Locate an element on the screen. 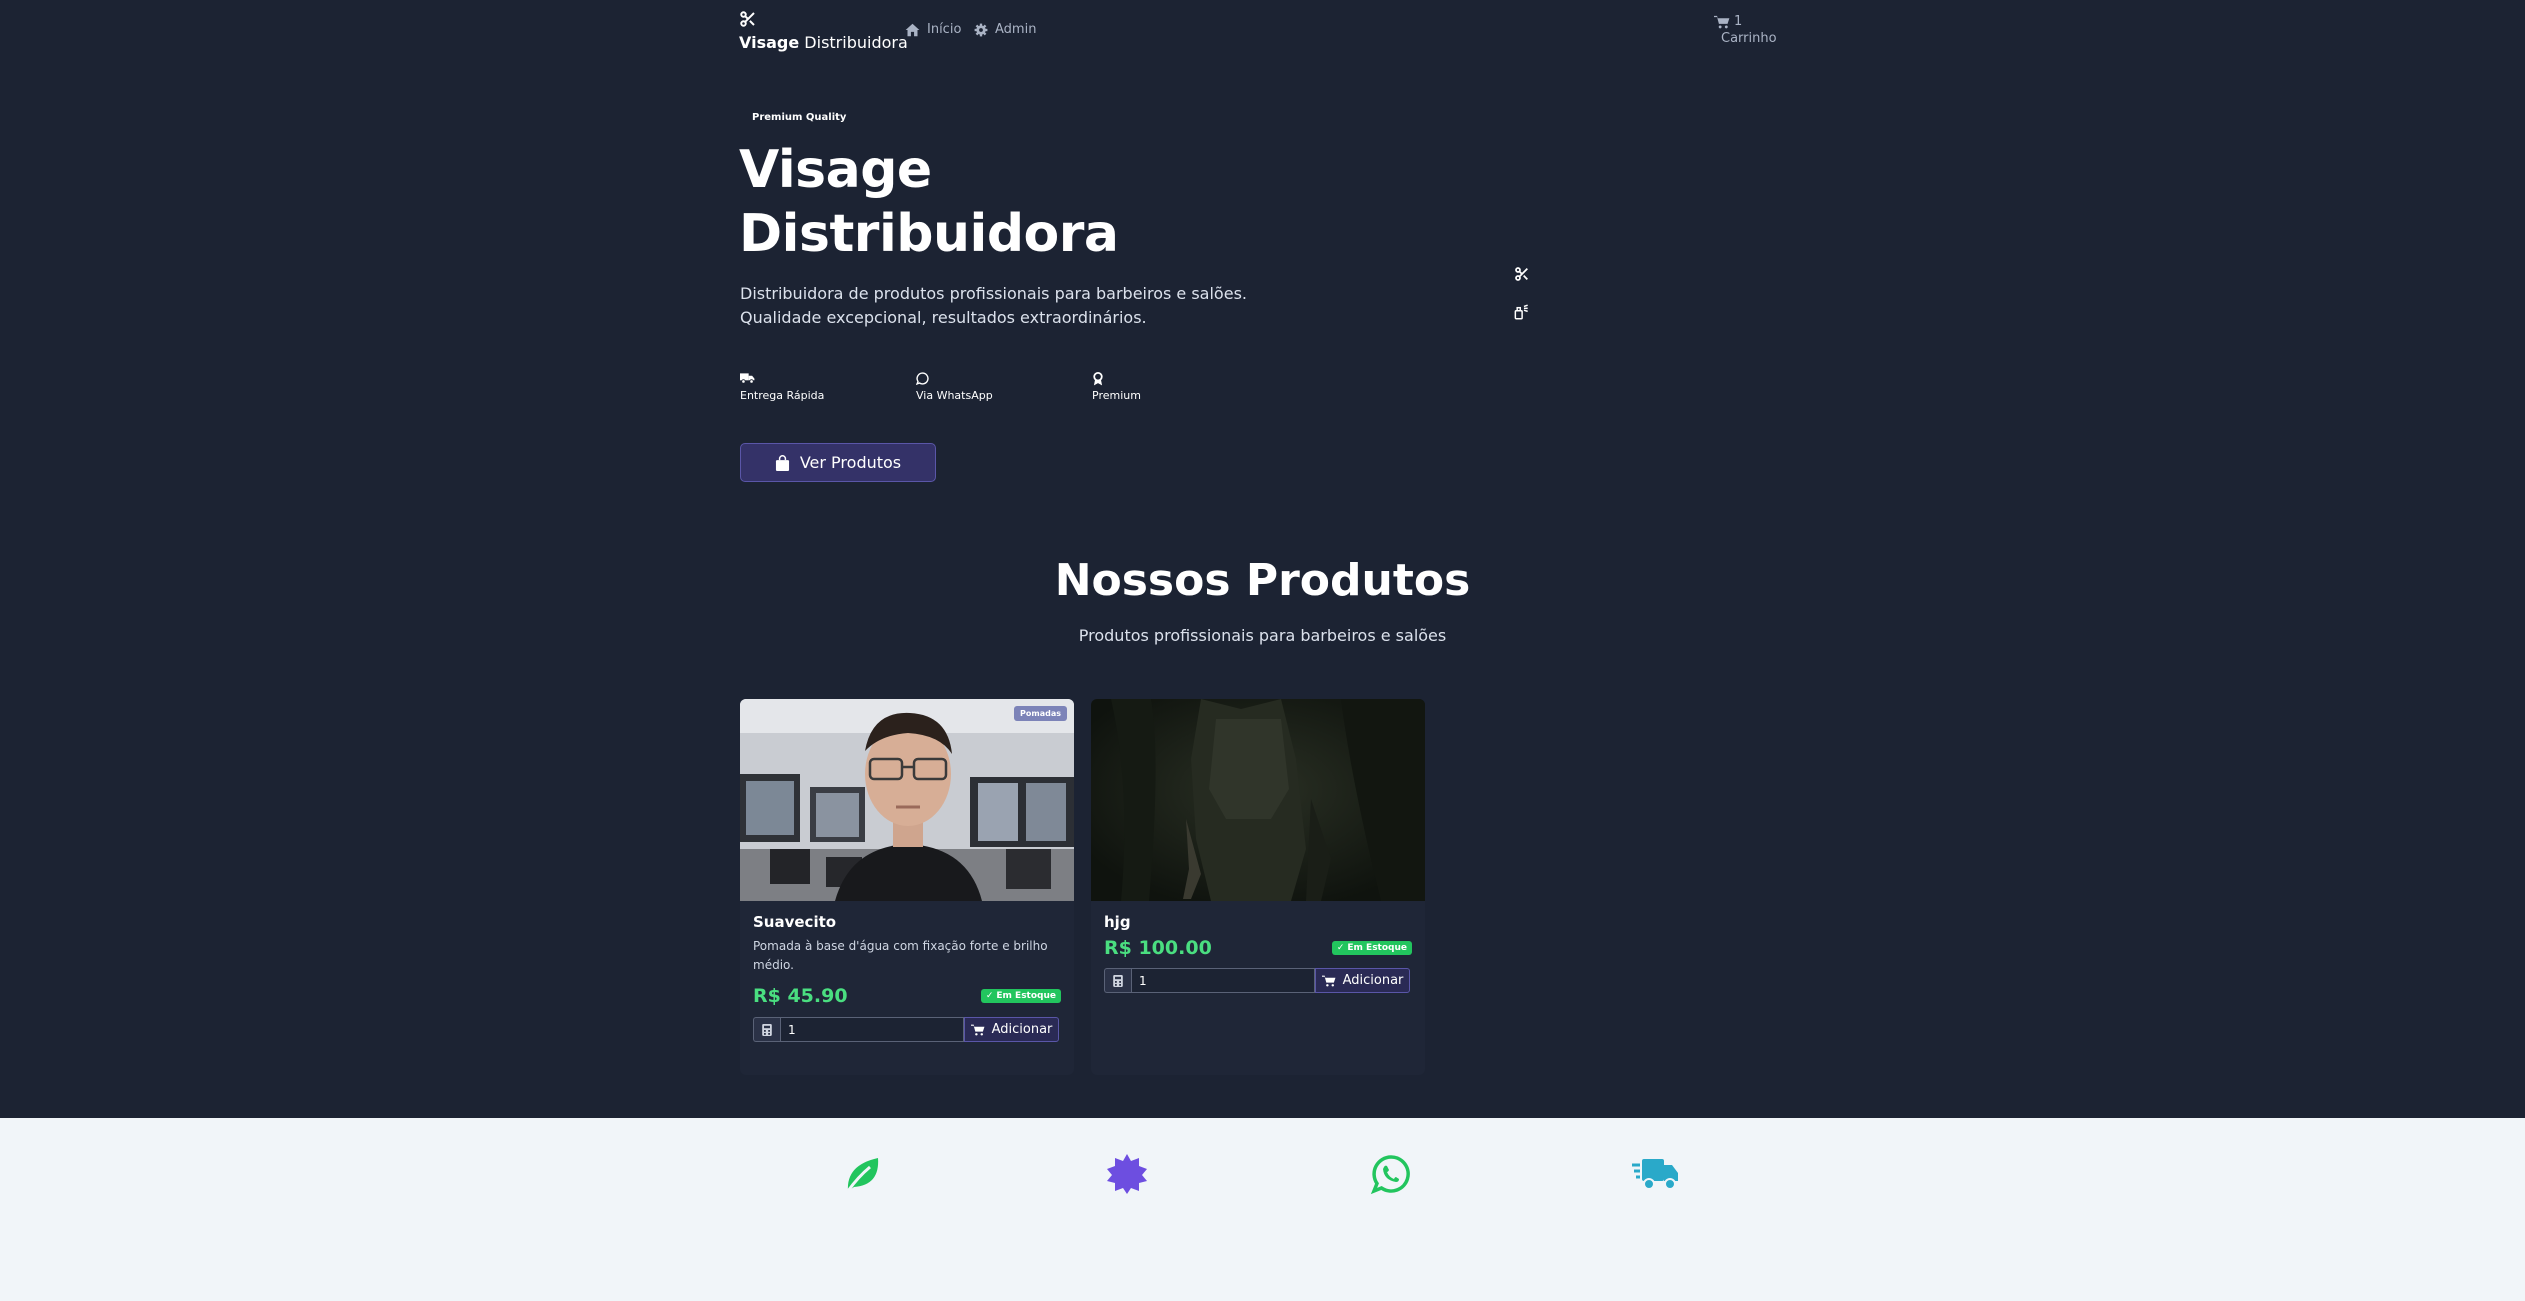  cart-count: 1 is located at coordinates (1738, 21).